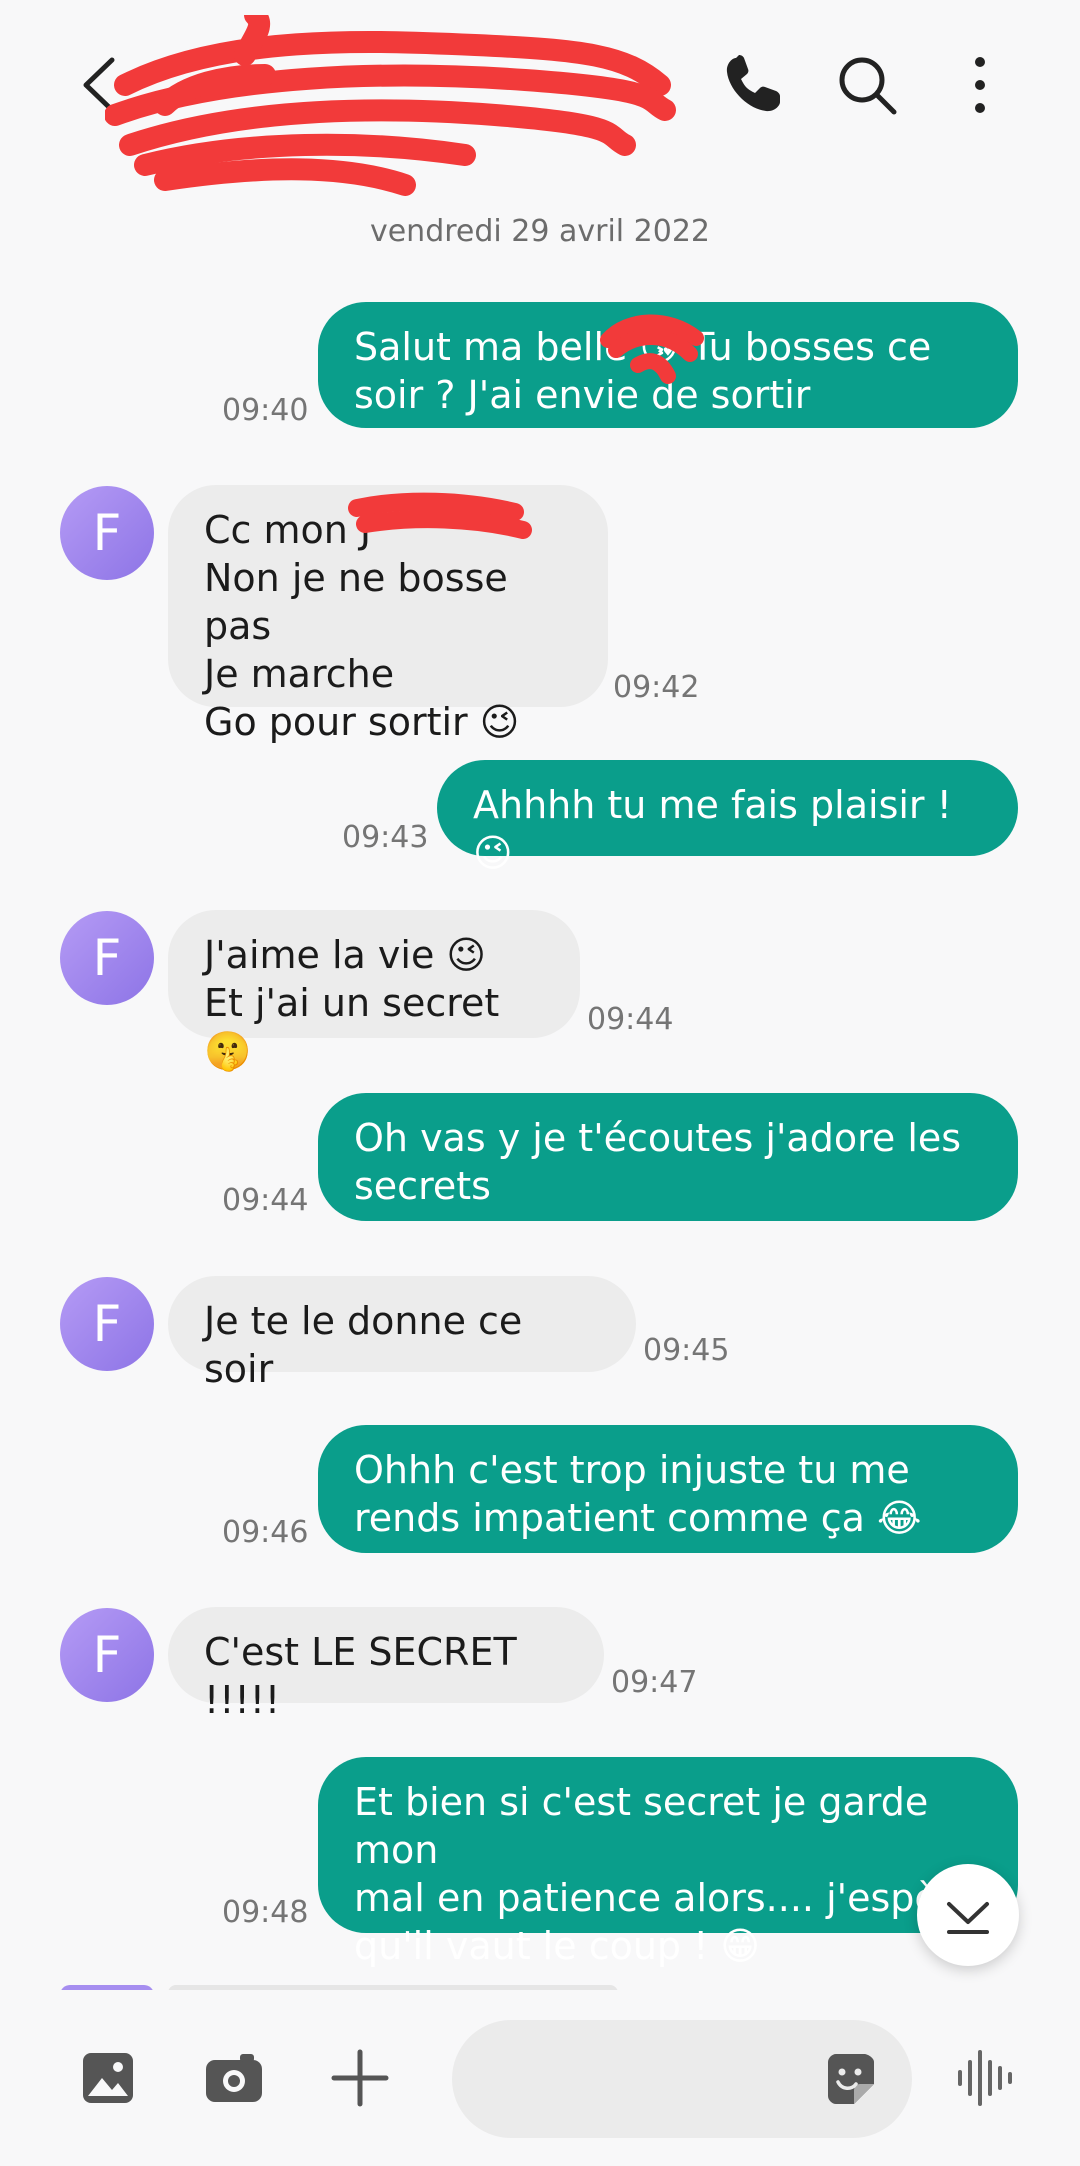  Describe the element at coordinates (656, 687) in the screenshot. I see `message-time: 09:42` at that location.